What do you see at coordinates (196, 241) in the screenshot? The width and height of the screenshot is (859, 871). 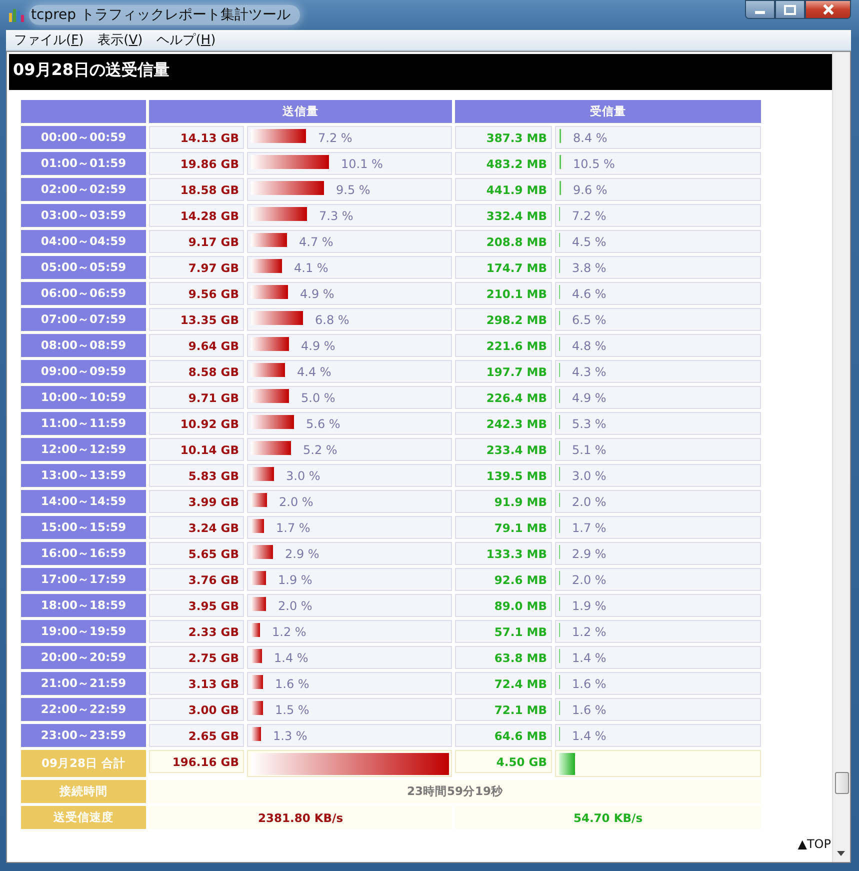 I see `sent-value-cell: 9.17 GB` at bounding box center [196, 241].